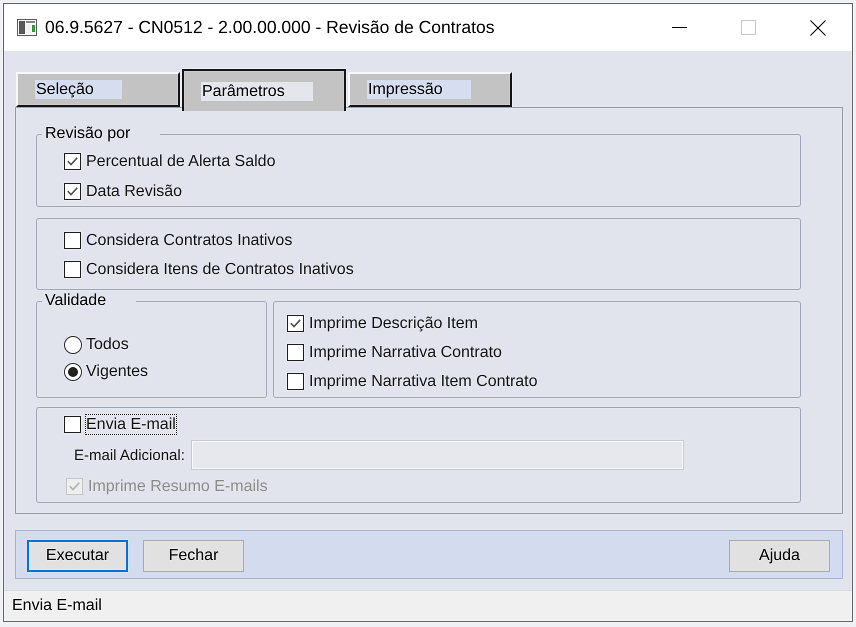  Describe the element at coordinates (405, 352) in the screenshot. I see `checkbox-label: Imprime Narrativa Contrato` at that location.